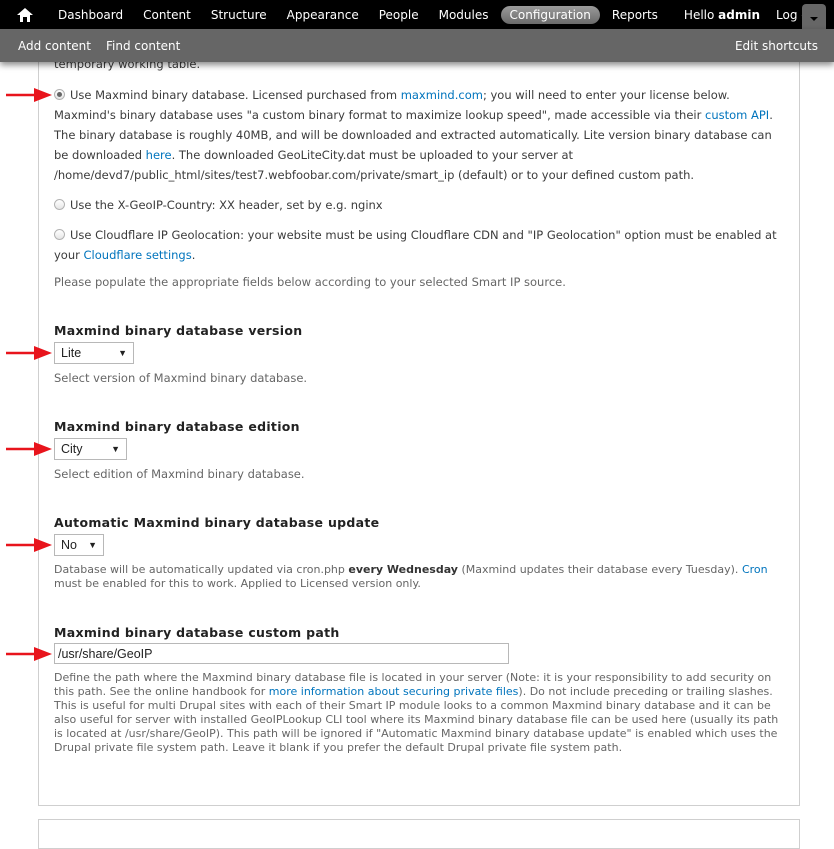  I want to click on shortcuts-toggle-button, so click(814, 16).